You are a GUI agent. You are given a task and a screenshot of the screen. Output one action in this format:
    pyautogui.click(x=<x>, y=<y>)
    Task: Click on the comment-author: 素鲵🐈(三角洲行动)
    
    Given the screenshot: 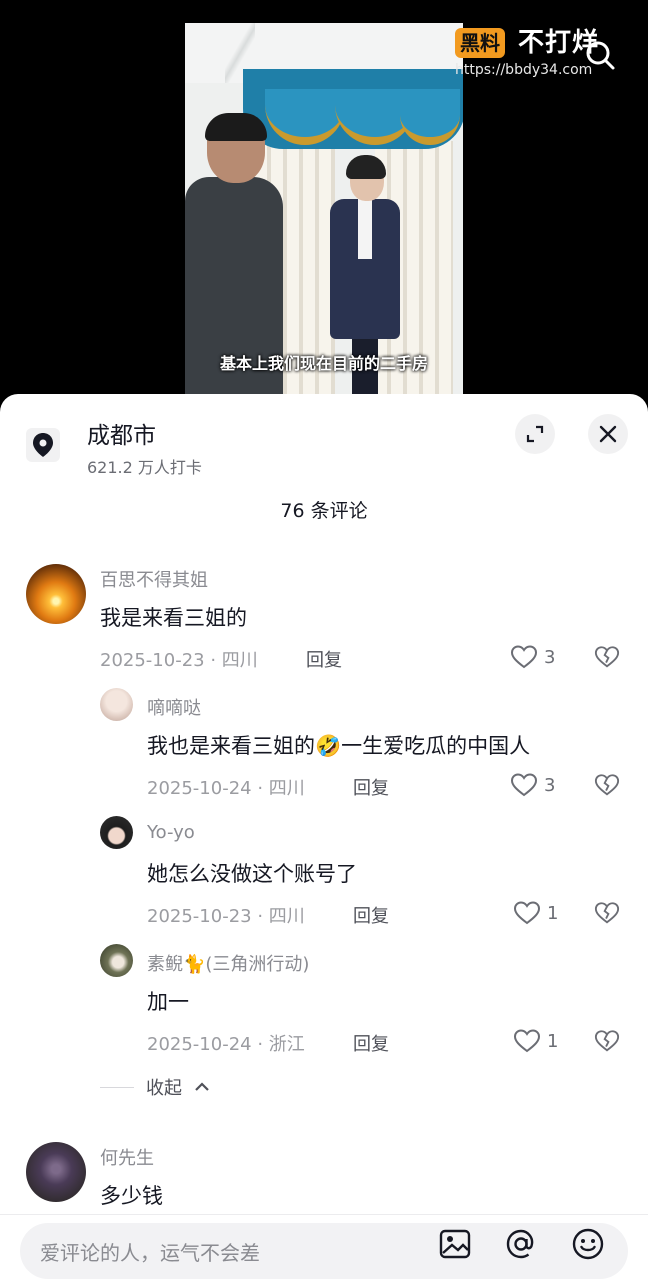 What is the action you would take?
    pyautogui.click(x=228, y=963)
    